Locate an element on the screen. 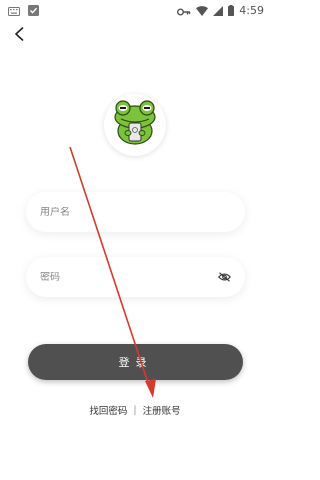 The height and width of the screenshot is (480, 320). password-field is located at coordinates (135, 277).